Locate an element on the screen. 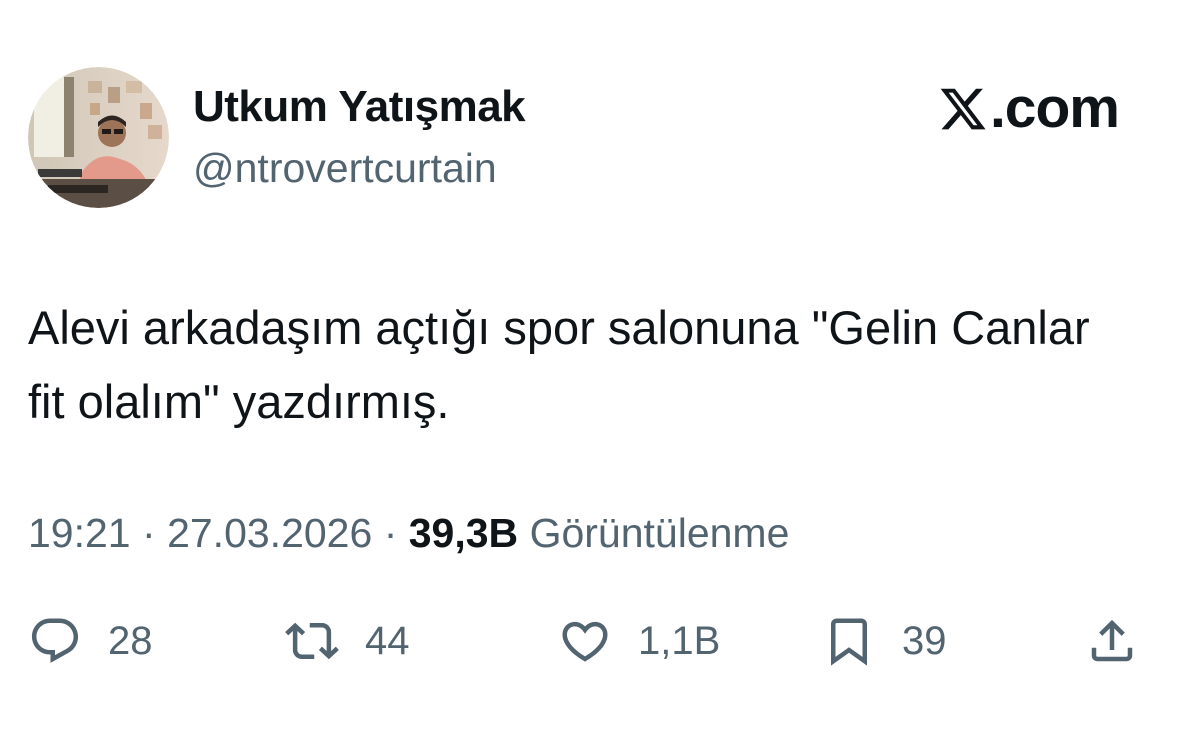  reply-count: 28 is located at coordinates (130, 640).